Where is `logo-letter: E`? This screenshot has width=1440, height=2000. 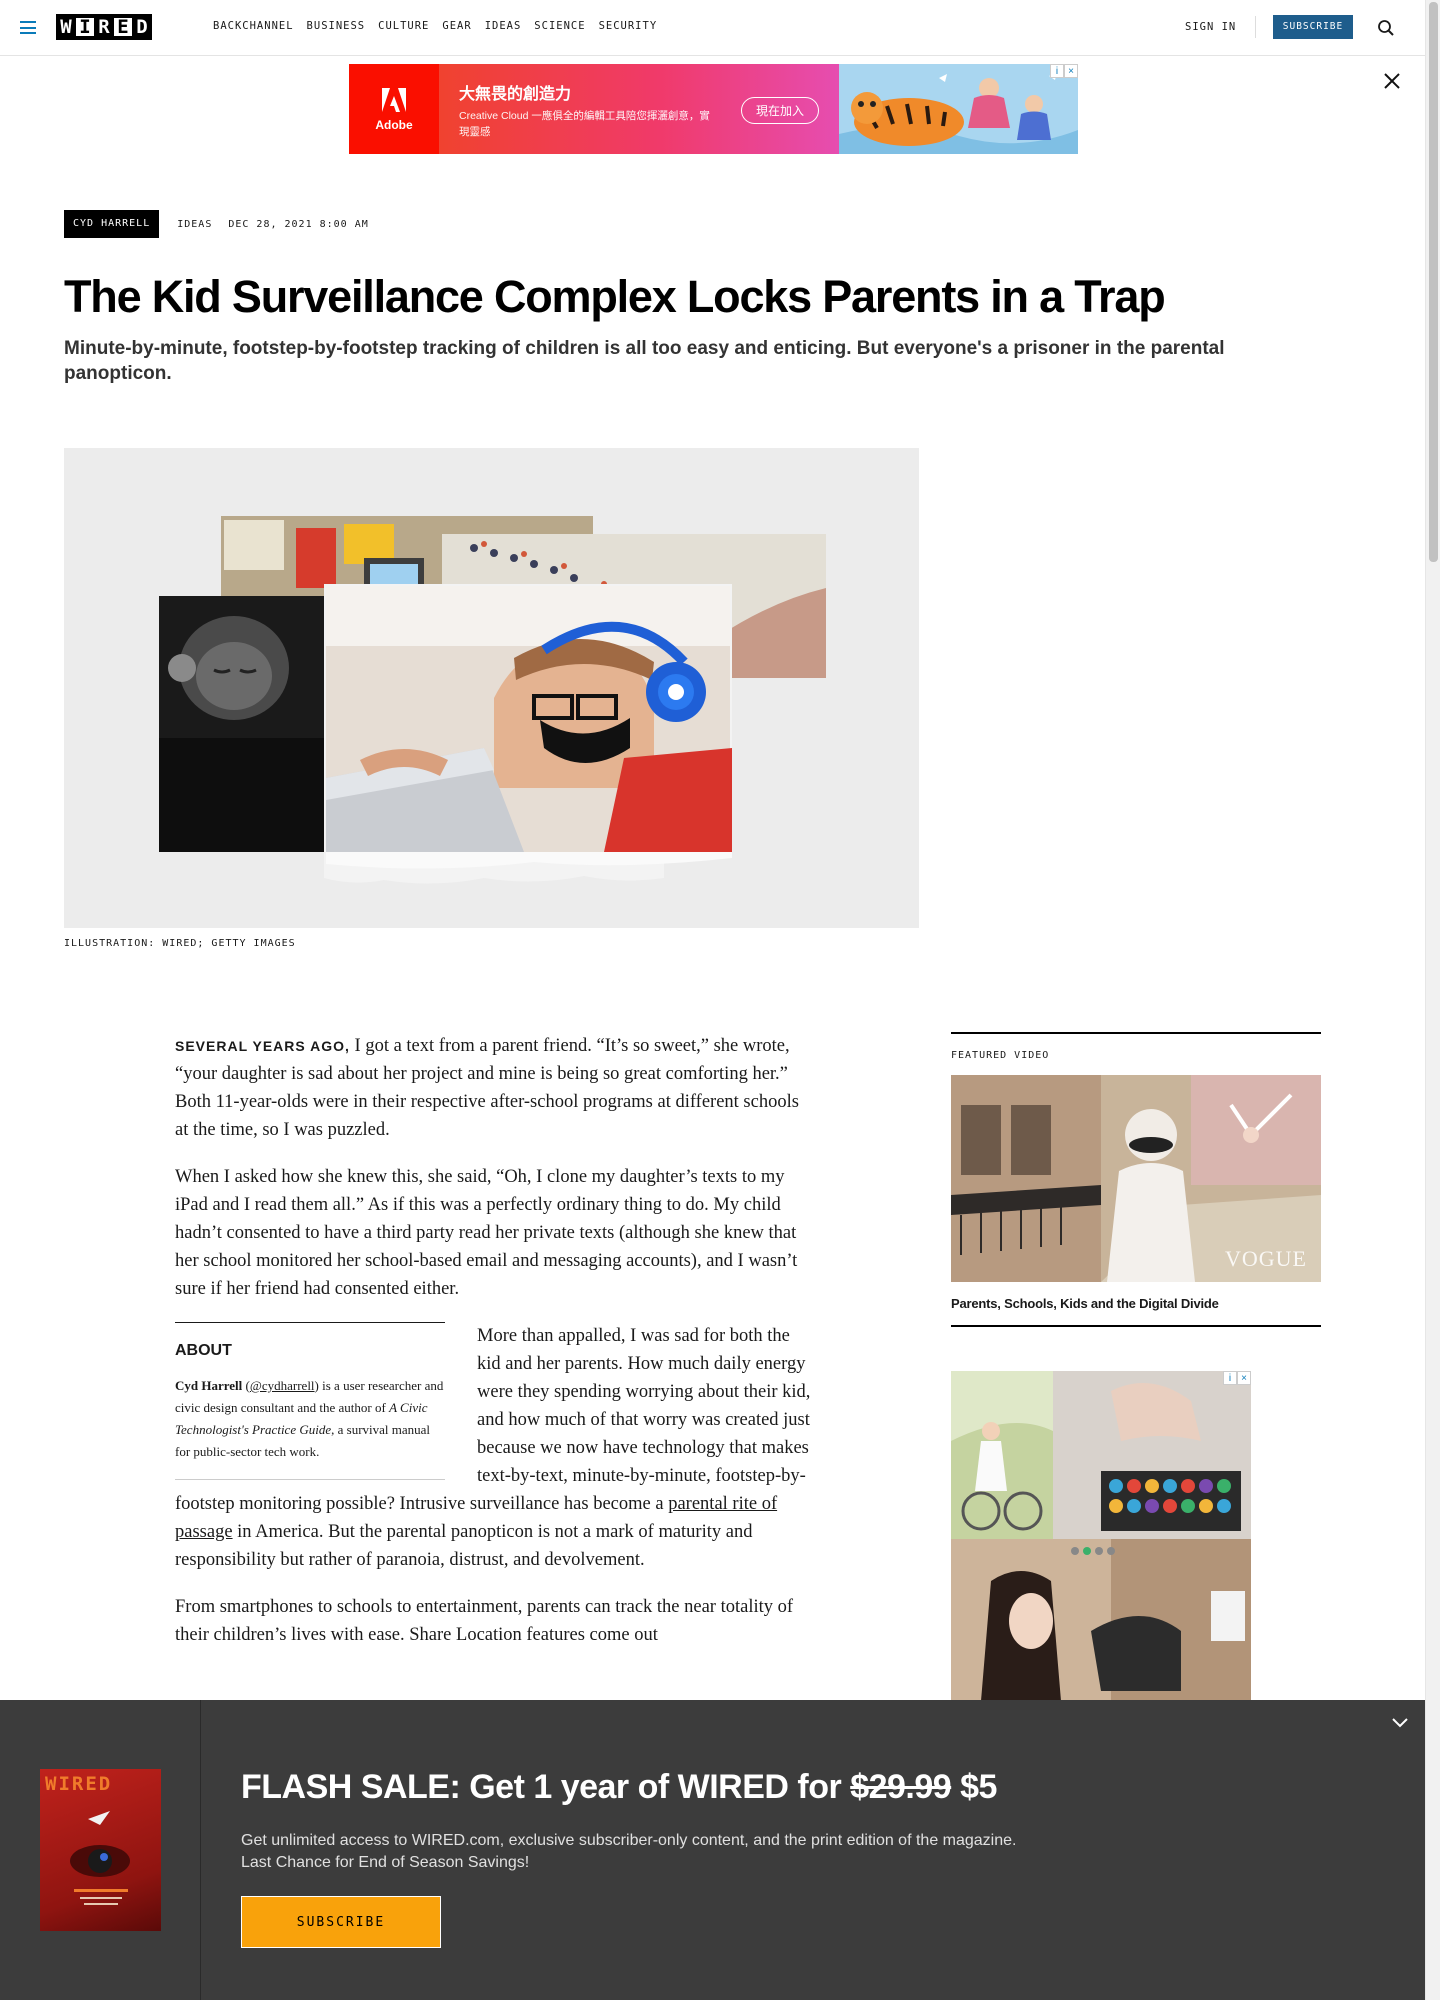 logo-letter: E is located at coordinates (123, 27).